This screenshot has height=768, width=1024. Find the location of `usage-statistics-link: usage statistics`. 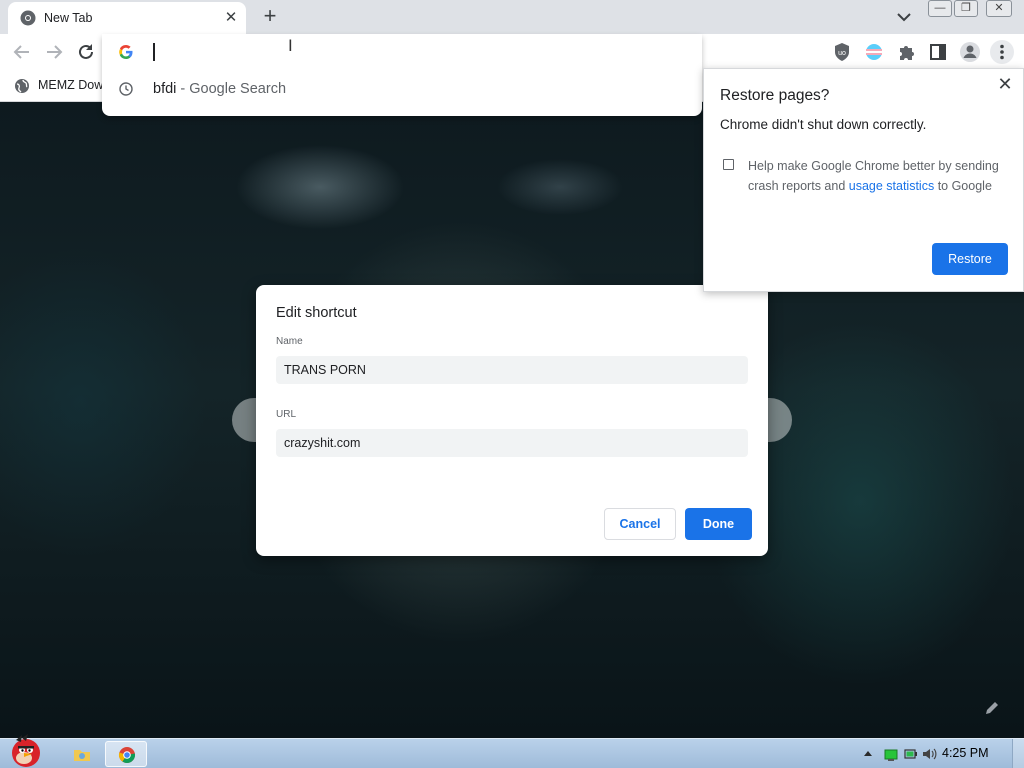

usage-statistics-link: usage statistics is located at coordinates (891, 186).